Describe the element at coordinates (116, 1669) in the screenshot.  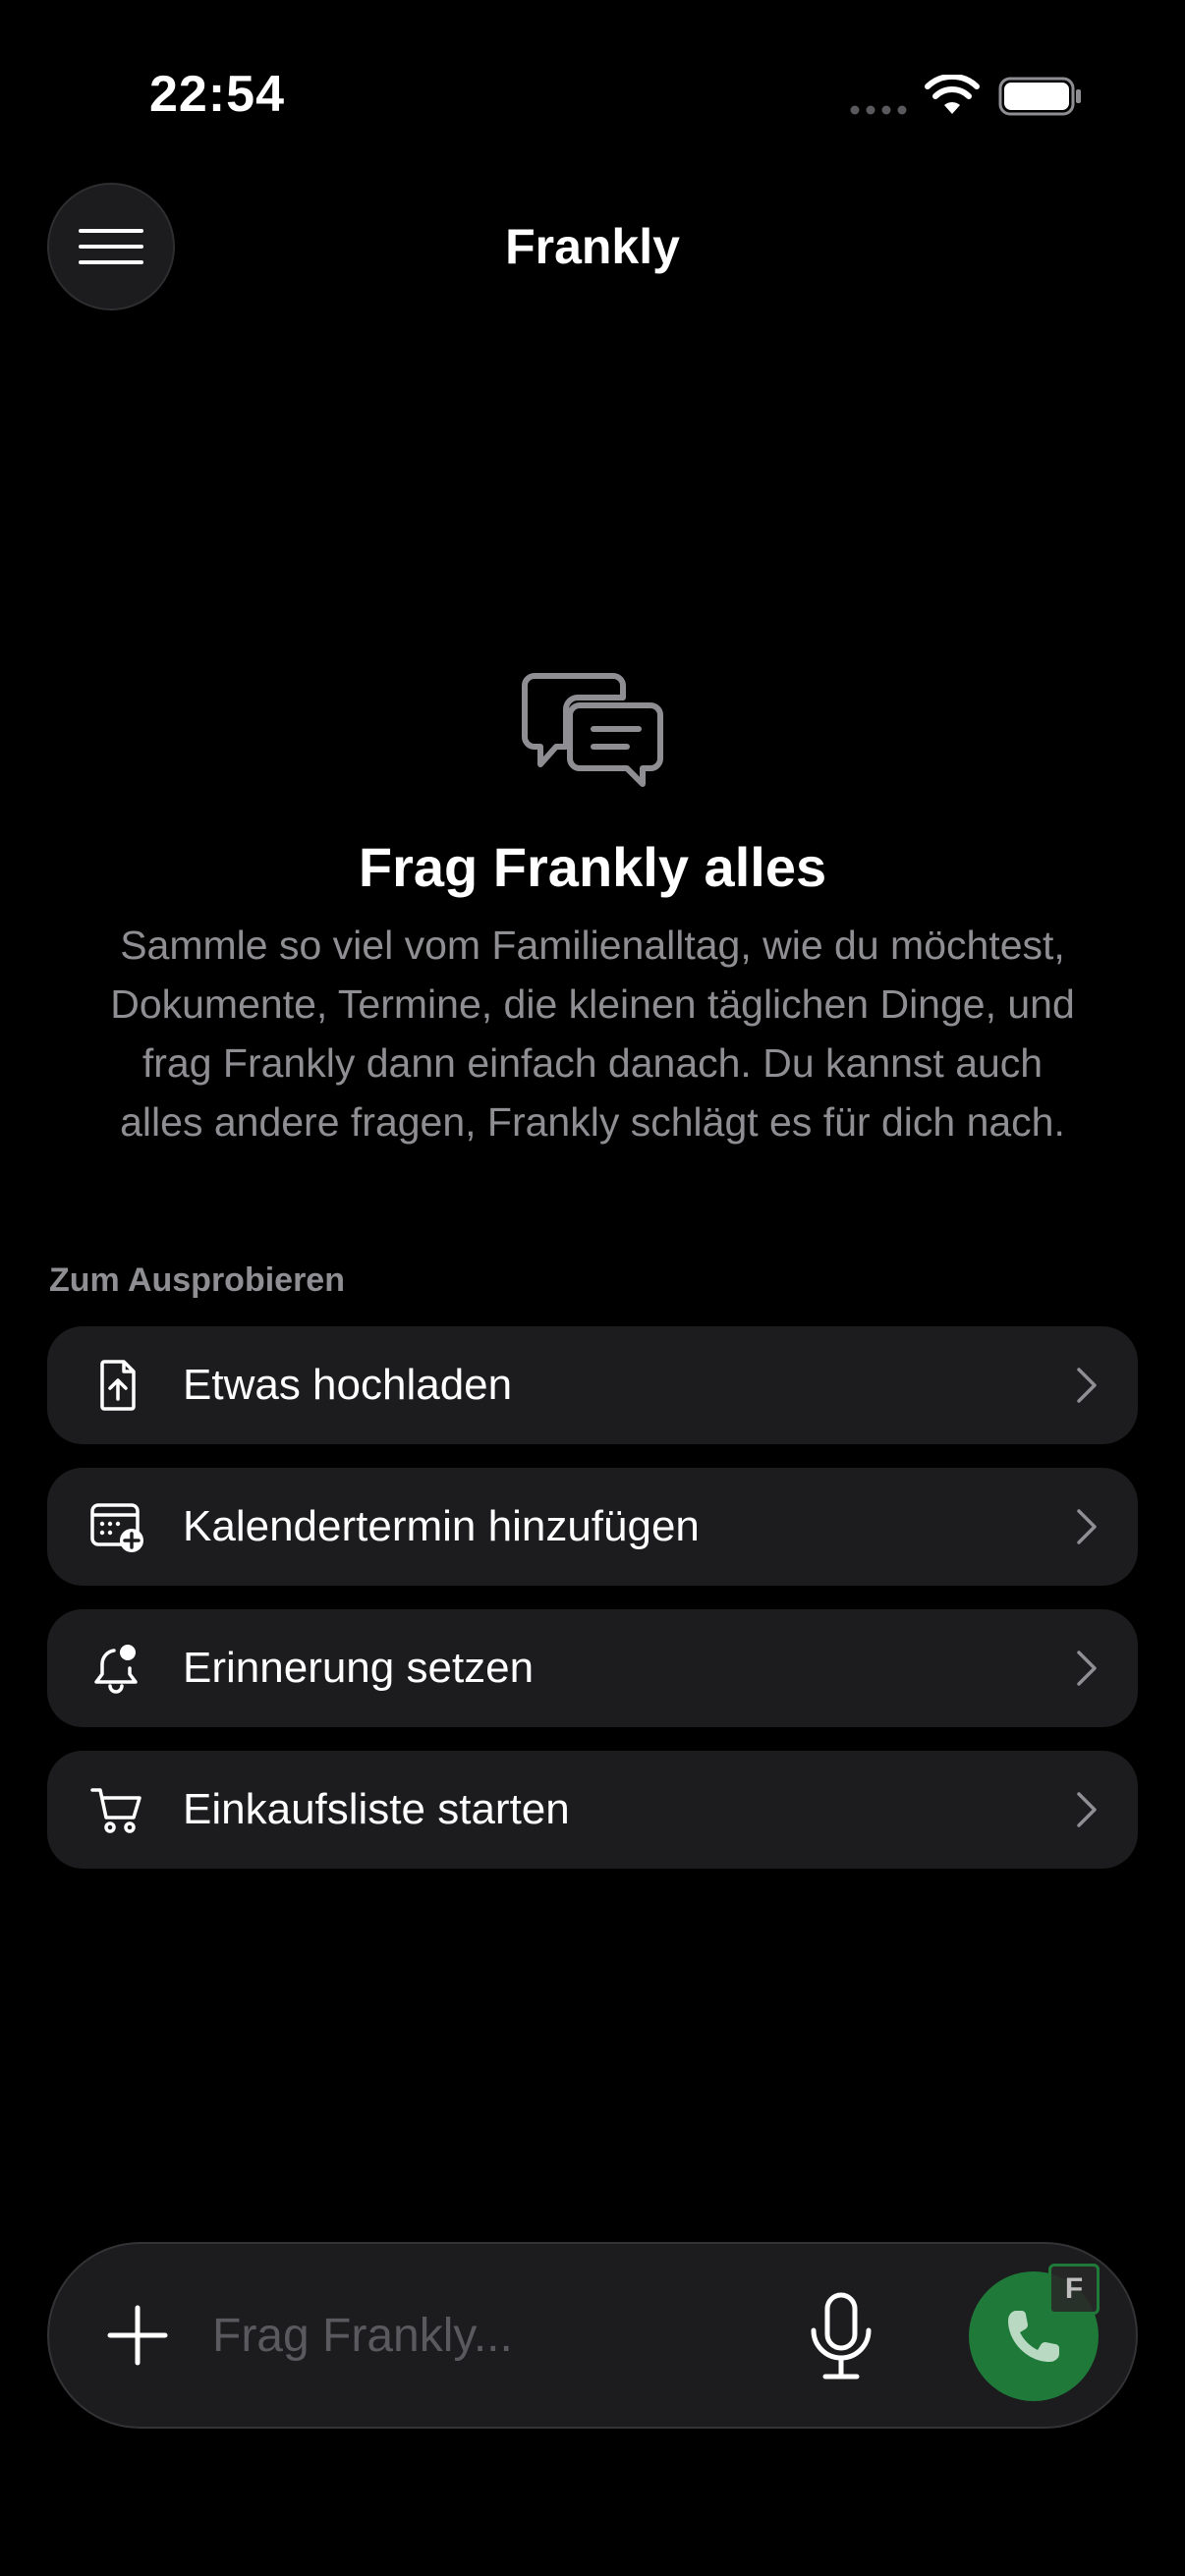
I see `bell-icon` at that location.